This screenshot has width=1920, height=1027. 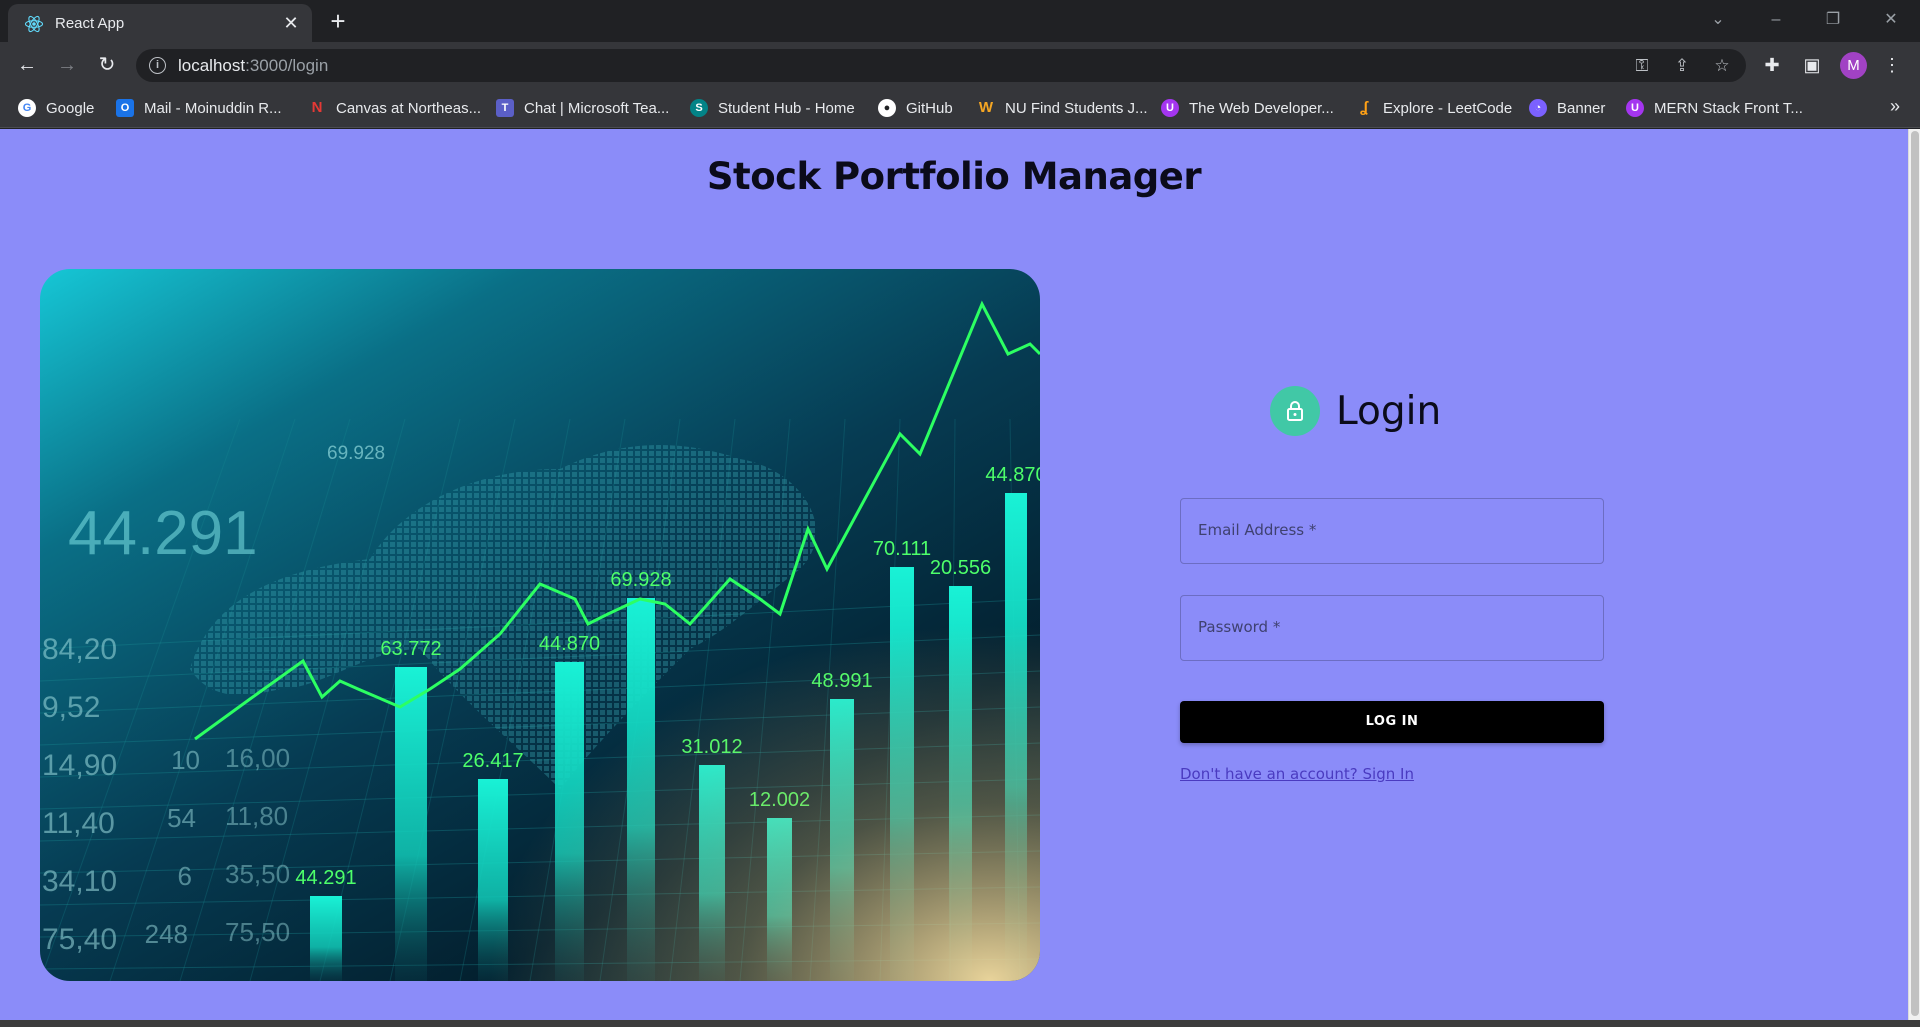 What do you see at coordinates (954, 176) in the screenshot?
I see `page-title: Stock Portfolio Manager` at bounding box center [954, 176].